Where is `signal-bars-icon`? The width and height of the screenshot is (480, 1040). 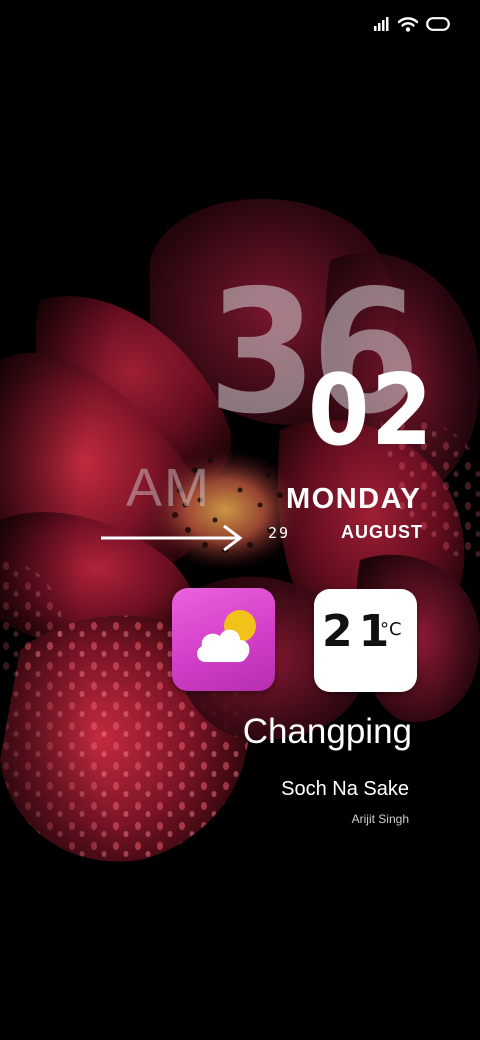 signal-bars-icon is located at coordinates (381, 24).